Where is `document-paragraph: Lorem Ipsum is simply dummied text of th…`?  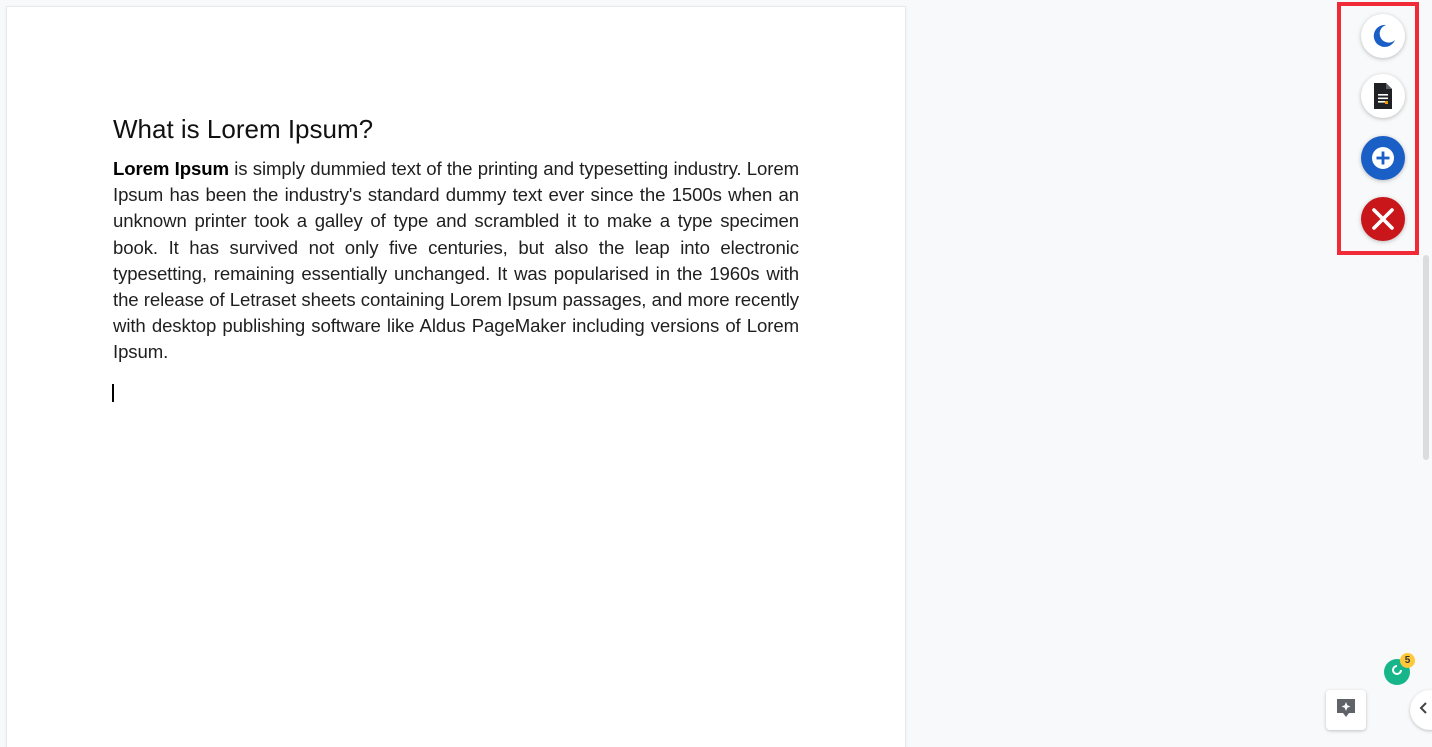
document-paragraph: Lorem Ipsum is simply dummied text of th… is located at coordinates (456, 261).